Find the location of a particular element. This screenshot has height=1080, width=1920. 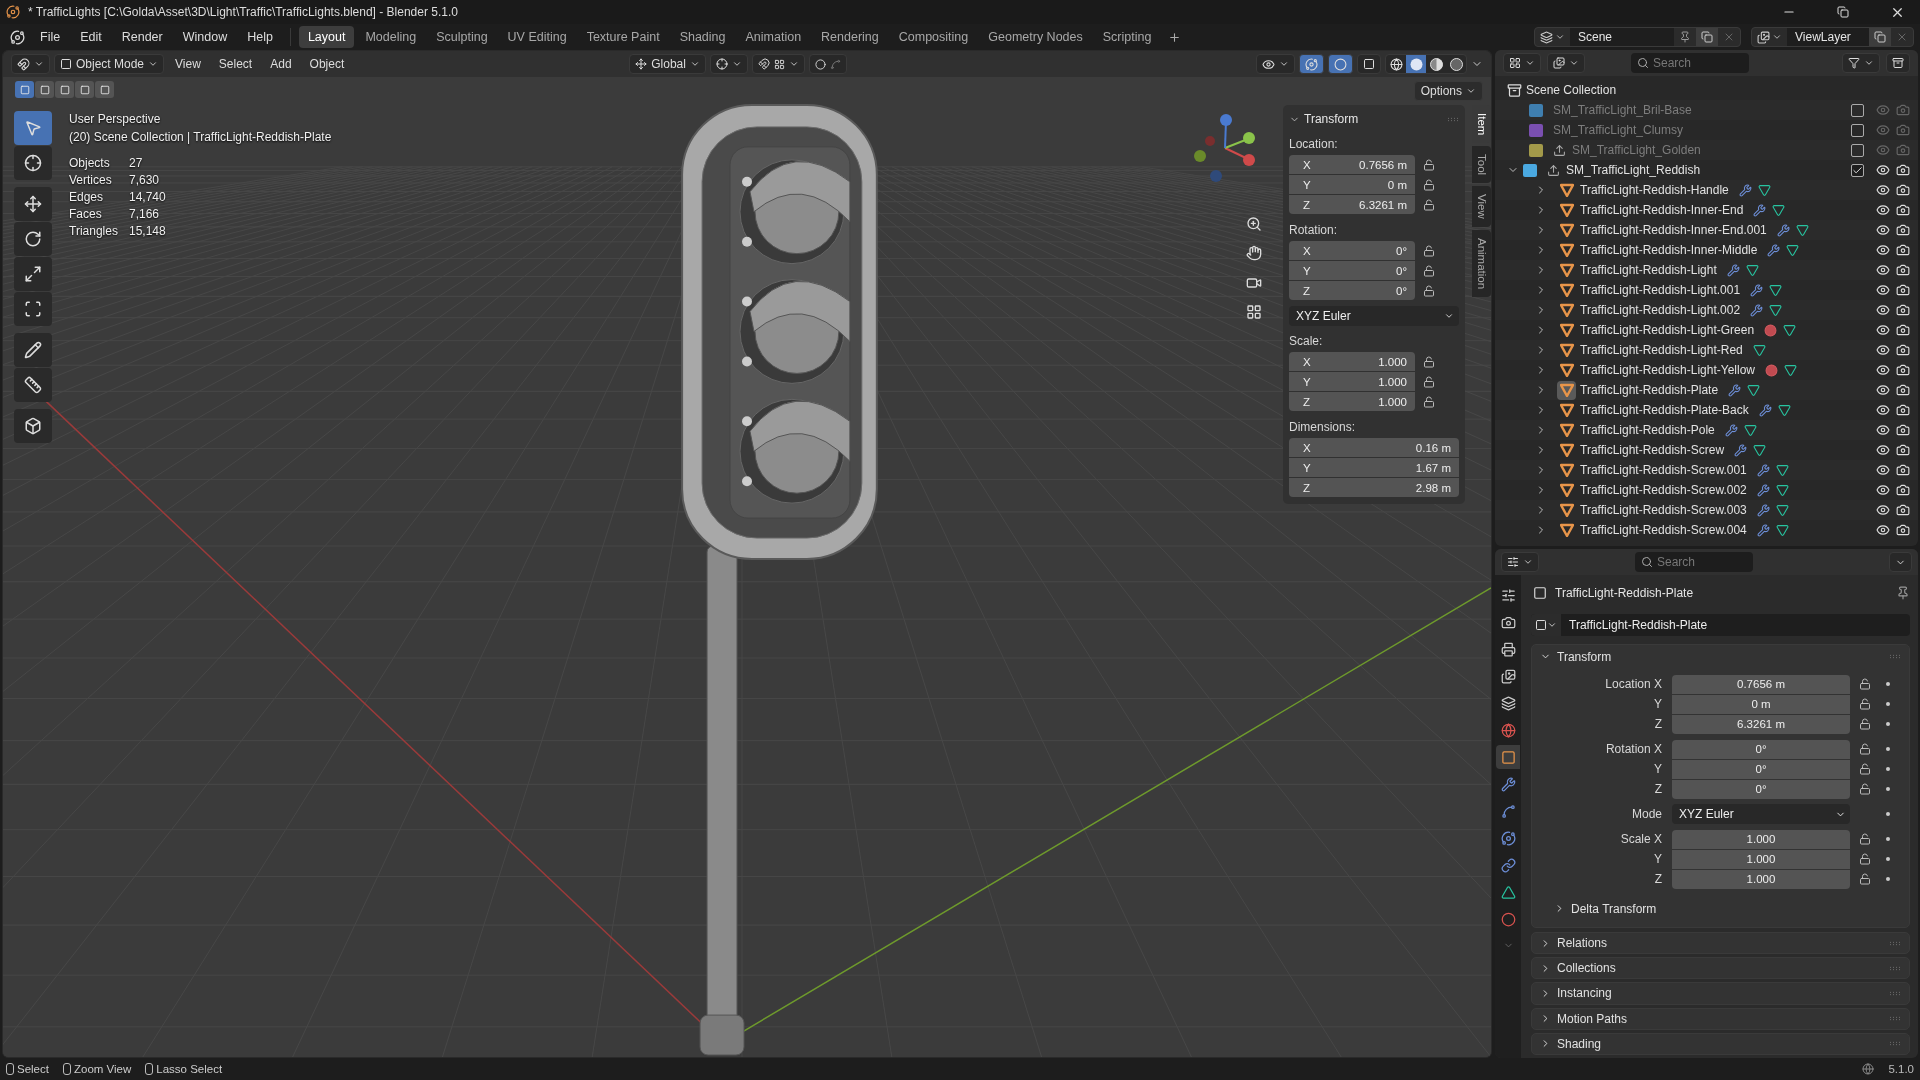

panel-header: Motion Paths is located at coordinates (1720, 1018).